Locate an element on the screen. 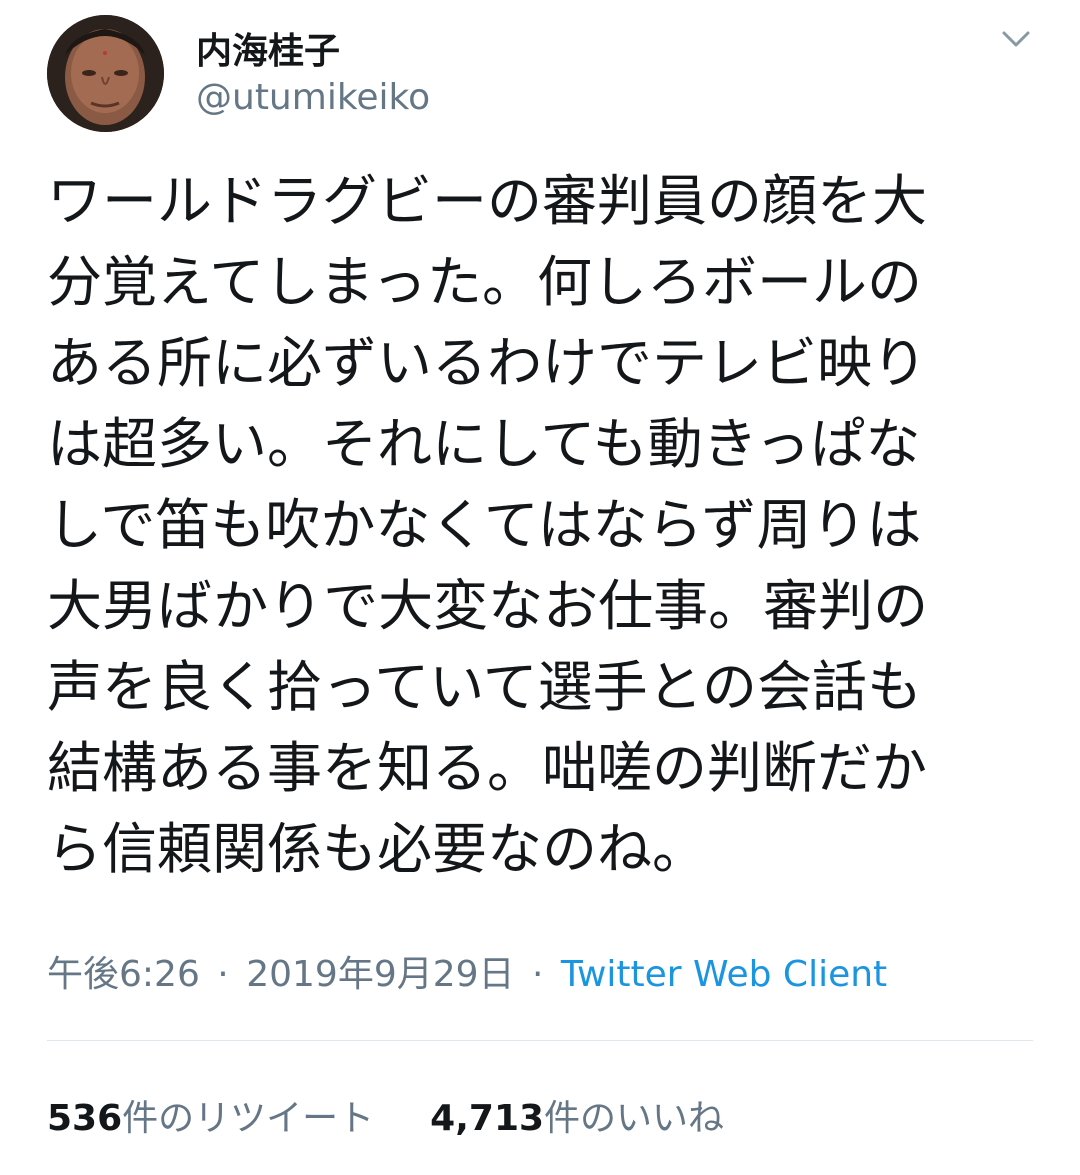  tweet-text-line: 分覚えてしまった。何しろボールの is located at coordinates (485, 282).